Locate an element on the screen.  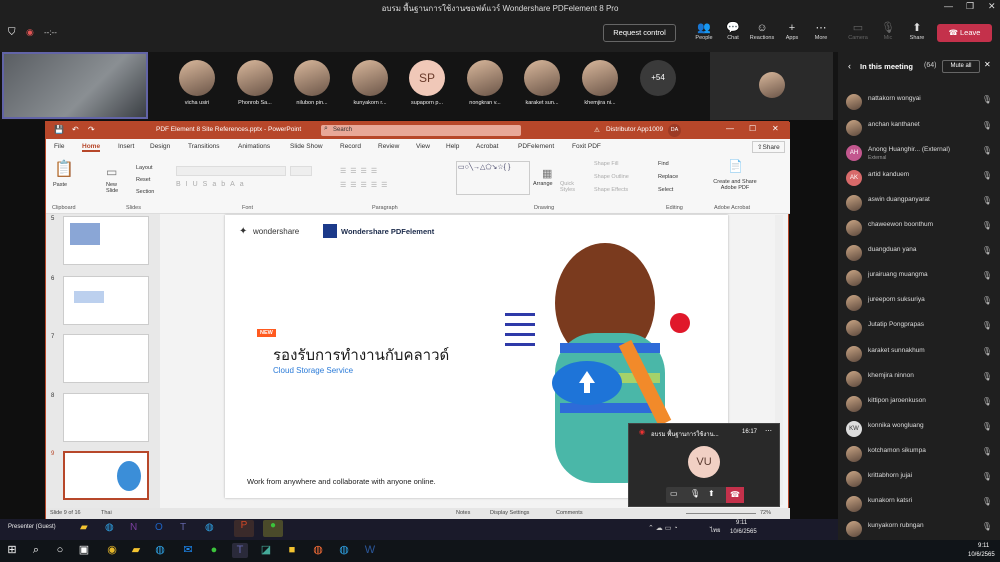
windows-start-icon: ⊞ is located at coordinates (12, 550).